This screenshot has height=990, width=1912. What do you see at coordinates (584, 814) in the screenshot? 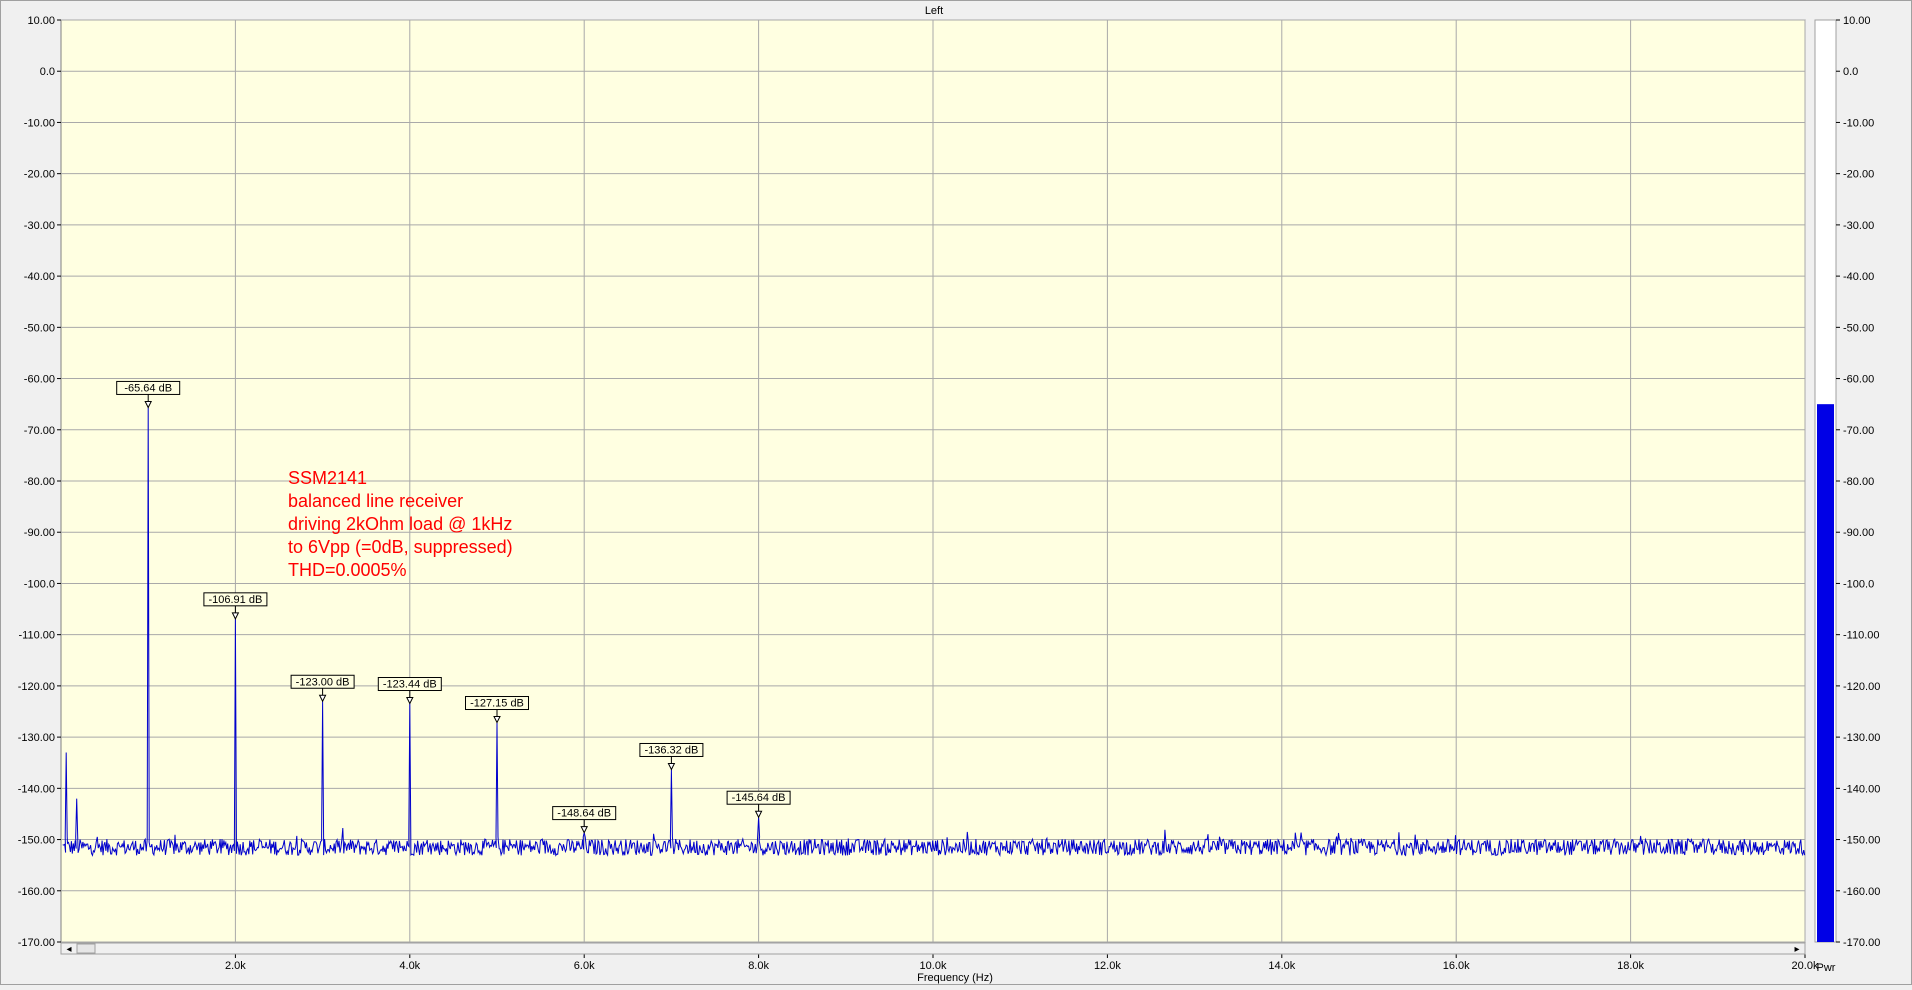
I see `marker-label: -148.64 dB` at bounding box center [584, 814].